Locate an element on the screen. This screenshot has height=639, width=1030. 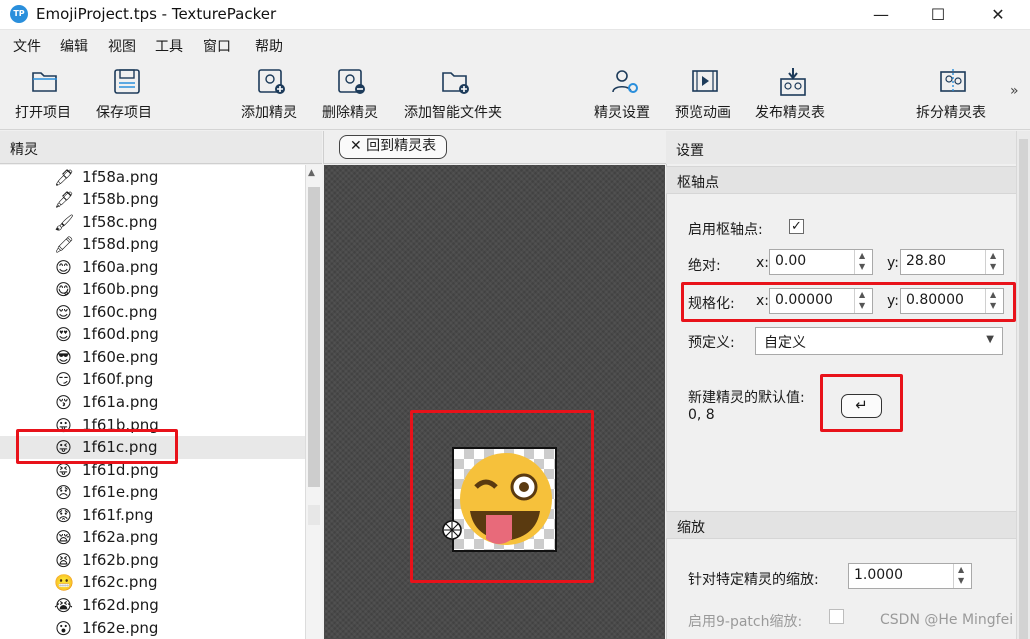
sprite-filename: 1f58a.png is located at coordinates (120, 176).